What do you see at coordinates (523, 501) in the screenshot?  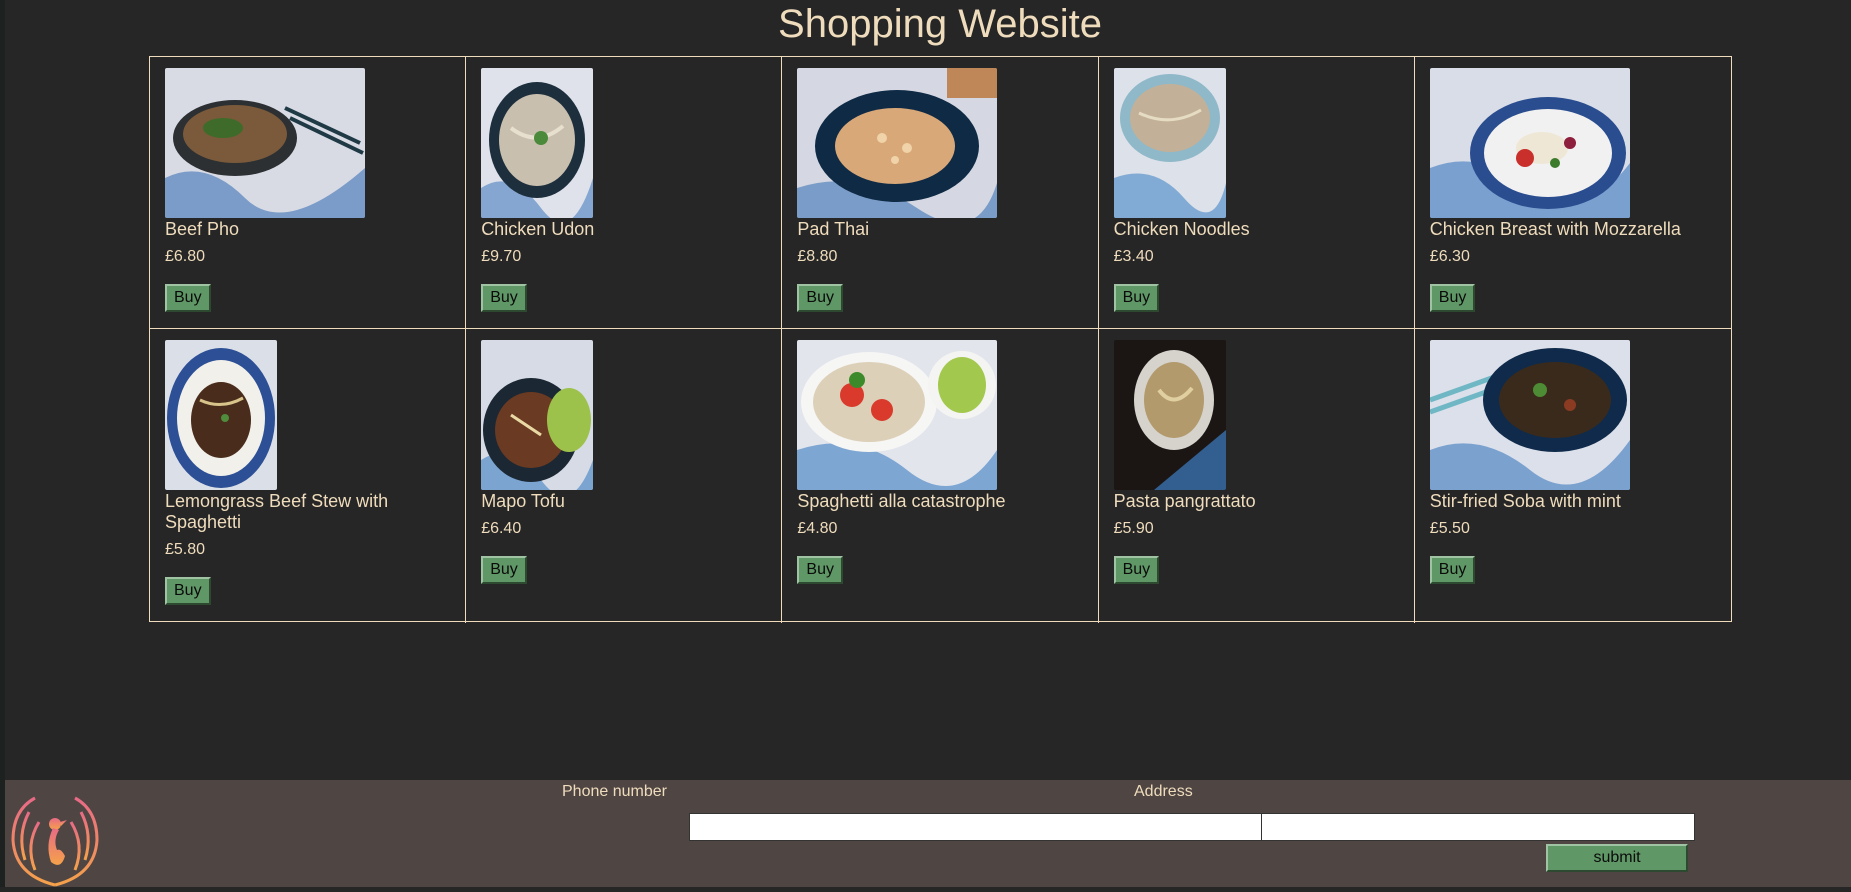 I see `product-name: Mapo Tofu` at bounding box center [523, 501].